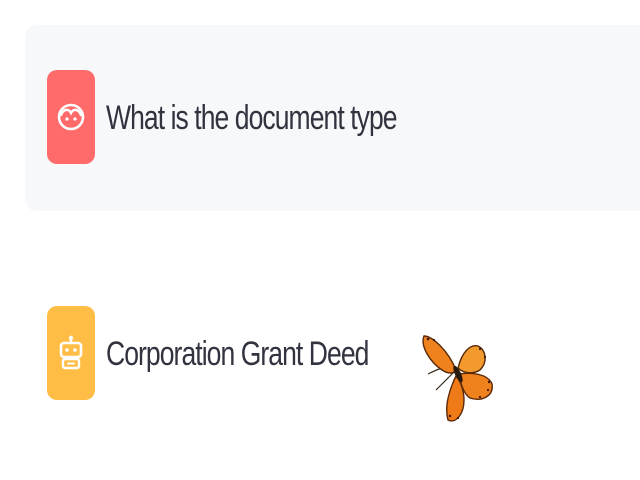 This screenshot has height=480, width=640. I want to click on user-face-icon, so click(71, 117).